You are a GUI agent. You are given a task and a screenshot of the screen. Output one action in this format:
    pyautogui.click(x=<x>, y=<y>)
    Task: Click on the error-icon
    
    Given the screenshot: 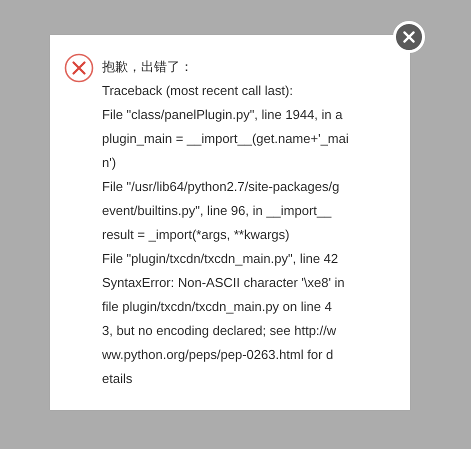 What is the action you would take?
    pyautogui.click(x=79, y=68)
    